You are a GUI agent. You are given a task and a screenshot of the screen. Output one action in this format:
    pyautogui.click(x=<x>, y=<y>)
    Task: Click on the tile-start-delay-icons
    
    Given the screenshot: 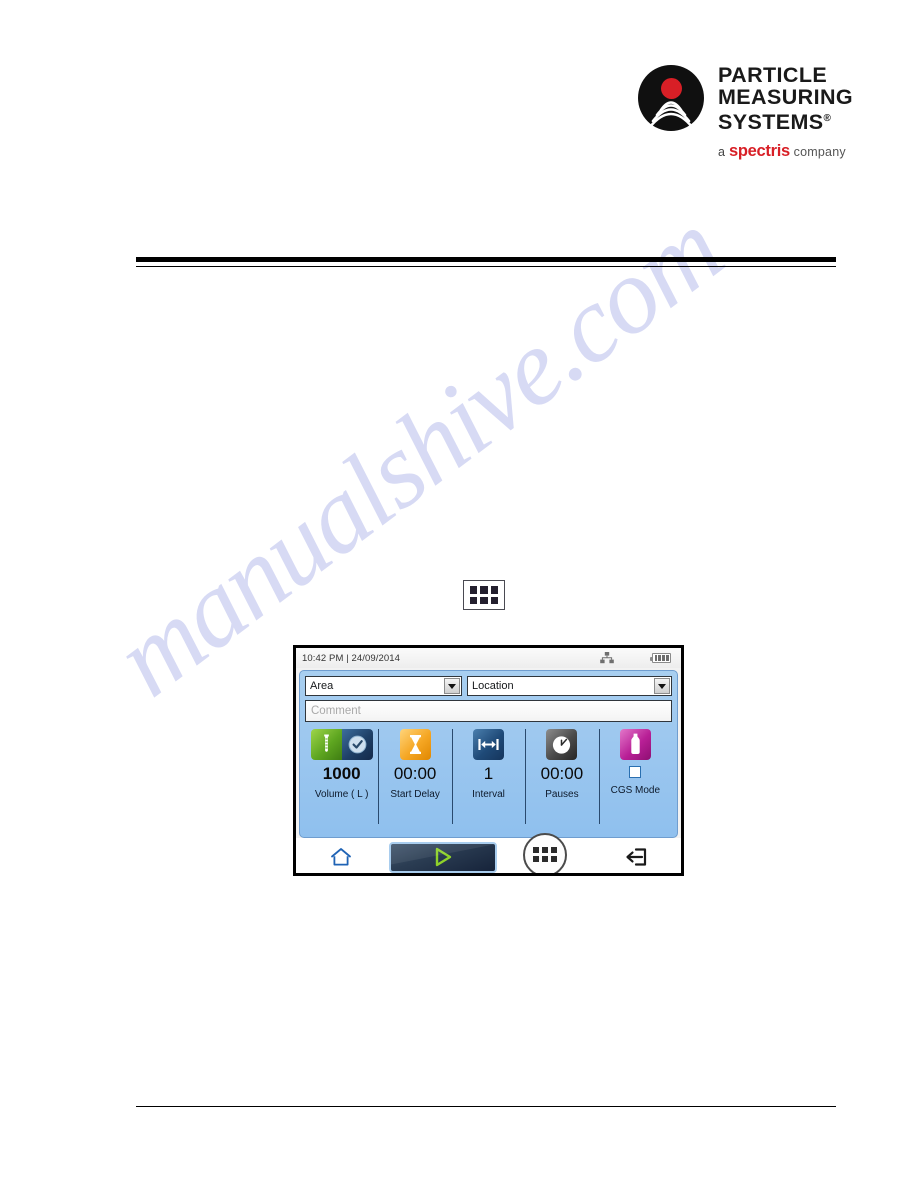 What is the action you would take?
    pyautogui.click(x=415, y=744)
    